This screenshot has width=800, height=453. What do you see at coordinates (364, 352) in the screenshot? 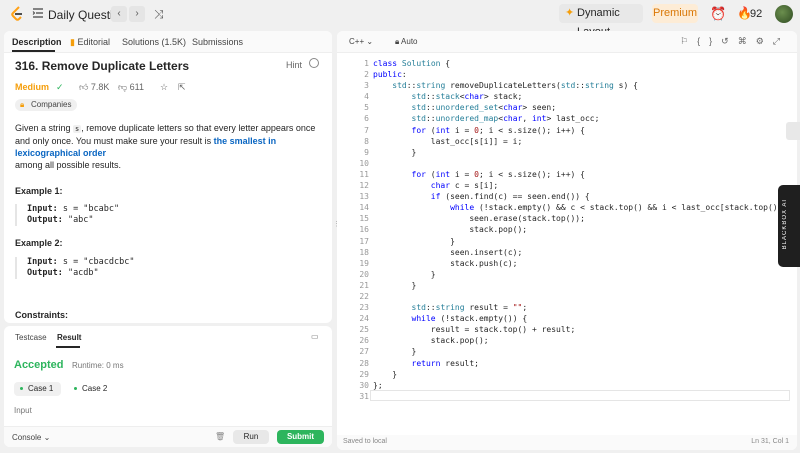
I see `line-number: 27` at bounding box center [364, 352].